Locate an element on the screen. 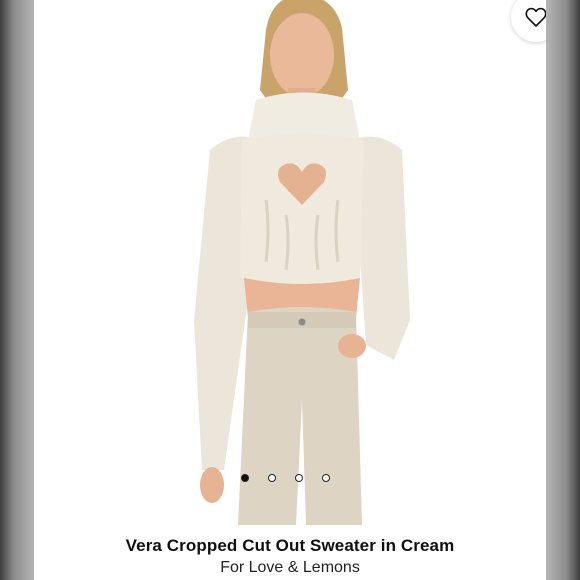  product-brand: For Love & Lemons is located at coordinates (290, 568).